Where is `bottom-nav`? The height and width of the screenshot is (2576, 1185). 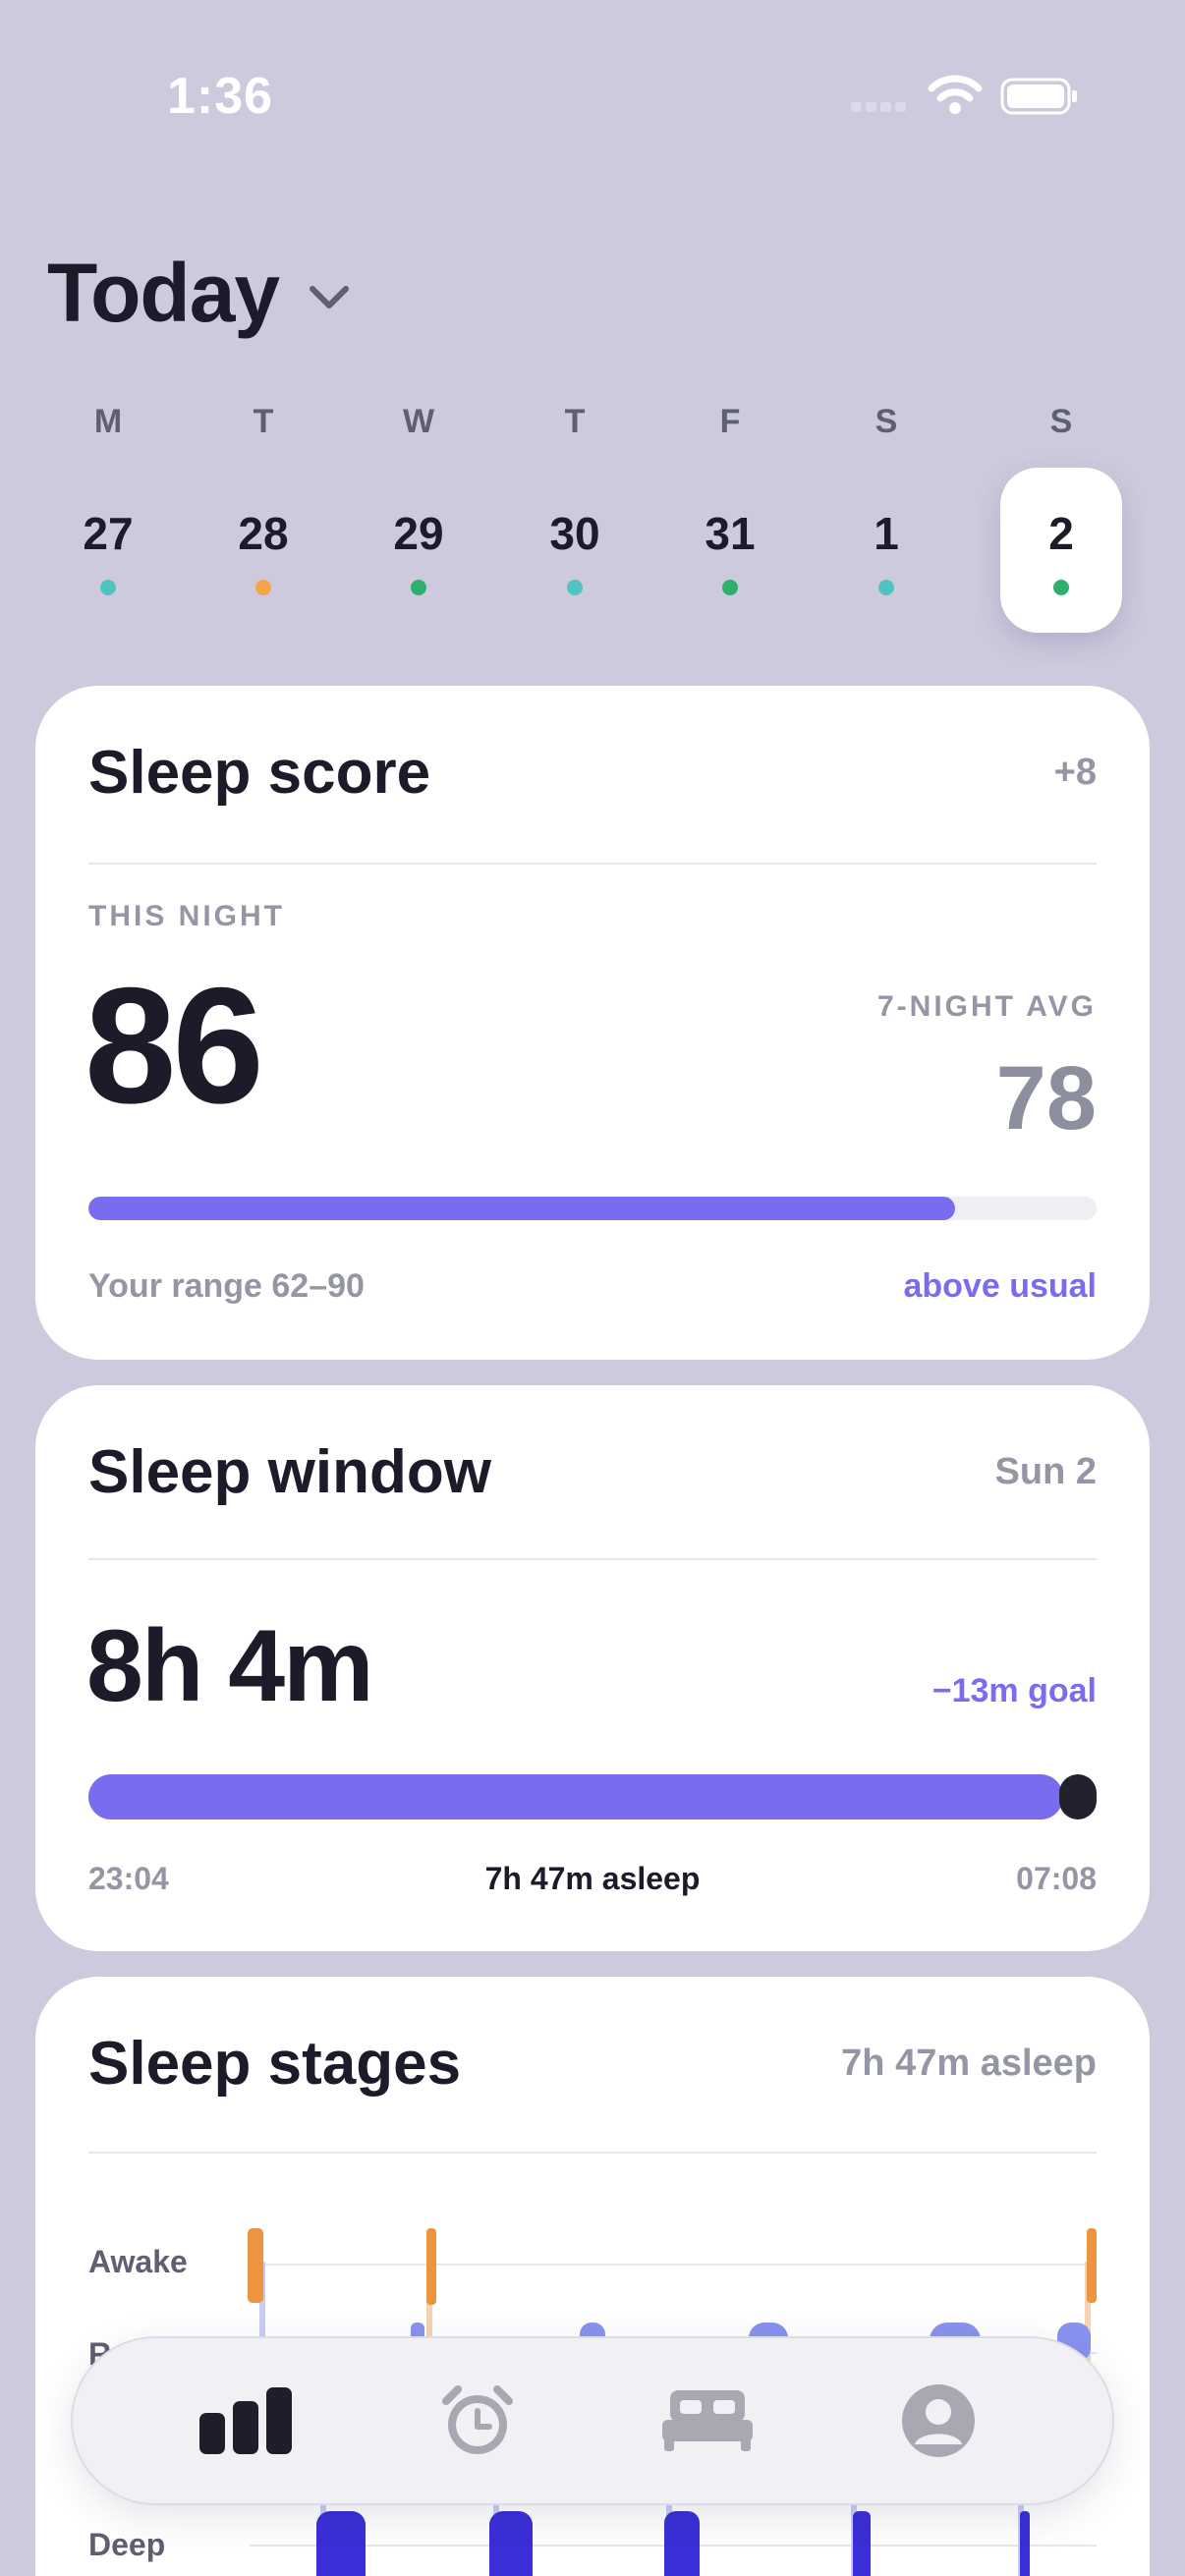
bottom-nav is located at coordinates (592, 2420).